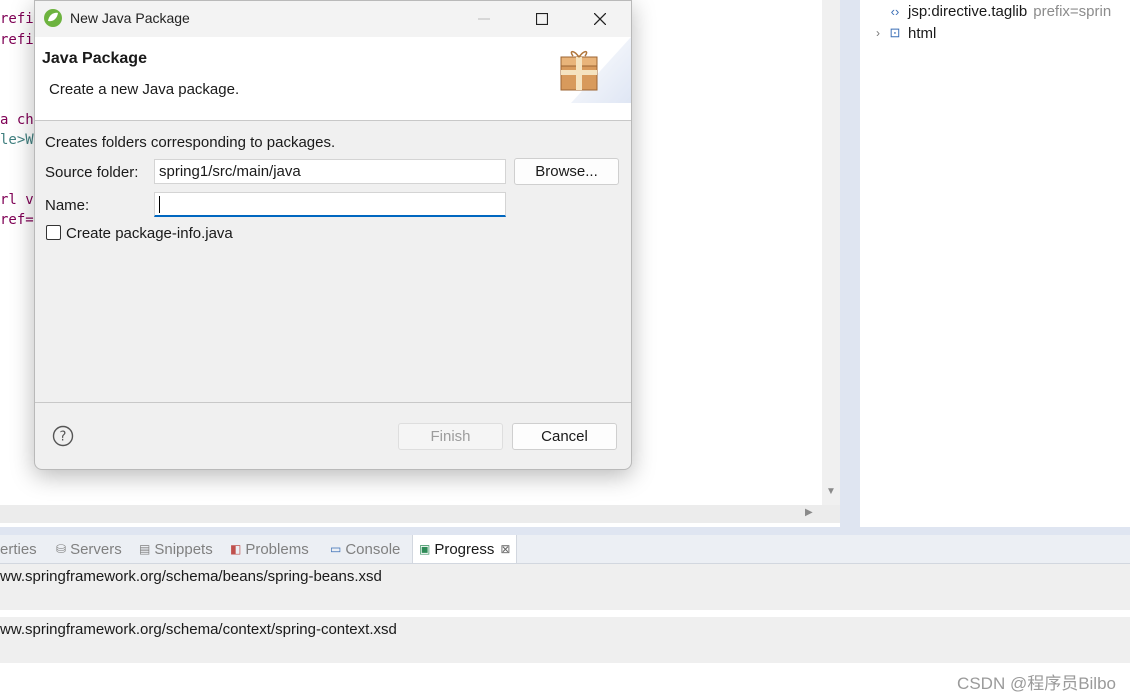 This screenshot has width=1130, height=700. What do you see at coordinates (89, 549) in the screenshot?
I see `tab-servers: ⛁ Servers` at bounding box center [89, 549].